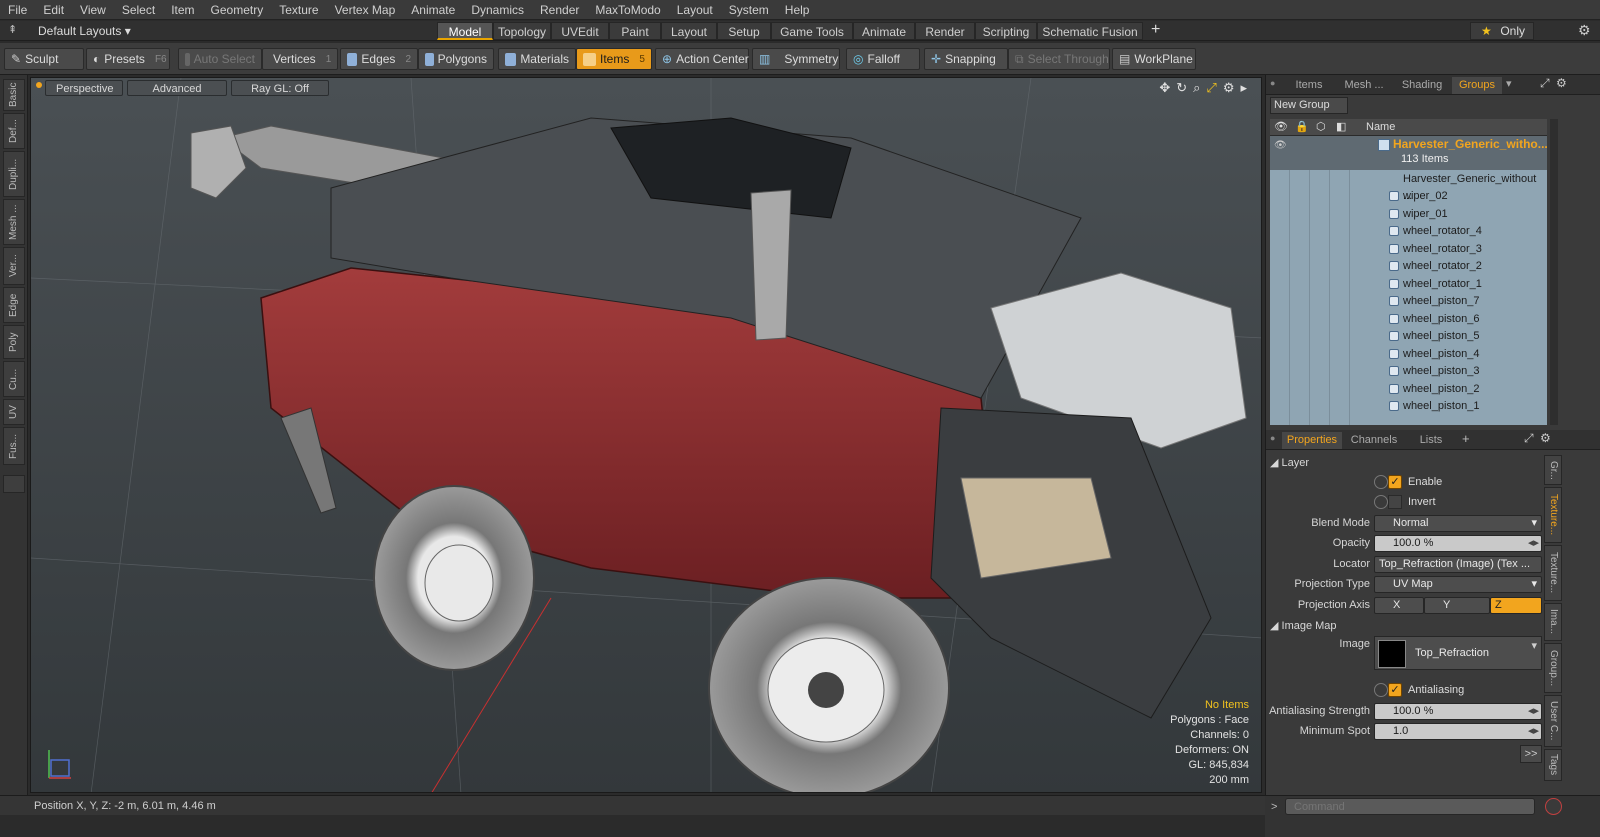  I want to click on action-center-button: ⊕ Action Center, so click(702, 59).